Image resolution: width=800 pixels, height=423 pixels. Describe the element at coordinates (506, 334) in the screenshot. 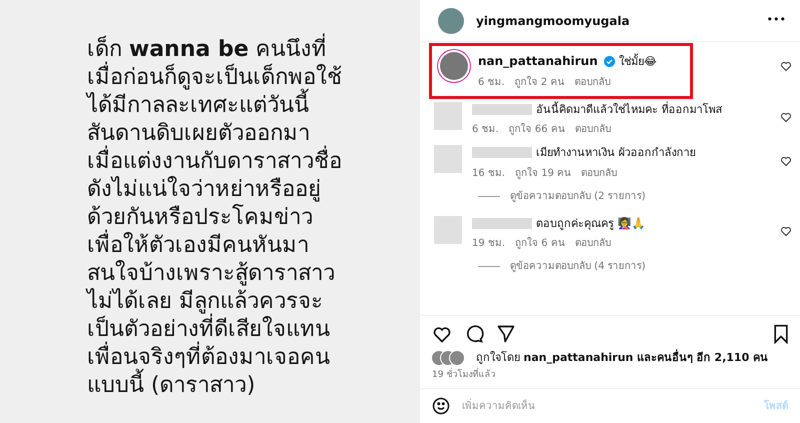

I see `send-icon` at that location.